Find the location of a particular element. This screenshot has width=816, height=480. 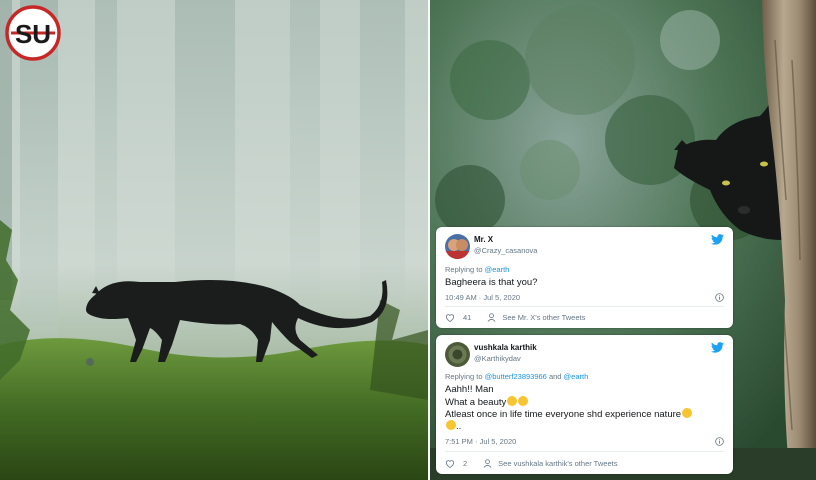

tweet-text-line: .. is located at coordinates (453, 426).